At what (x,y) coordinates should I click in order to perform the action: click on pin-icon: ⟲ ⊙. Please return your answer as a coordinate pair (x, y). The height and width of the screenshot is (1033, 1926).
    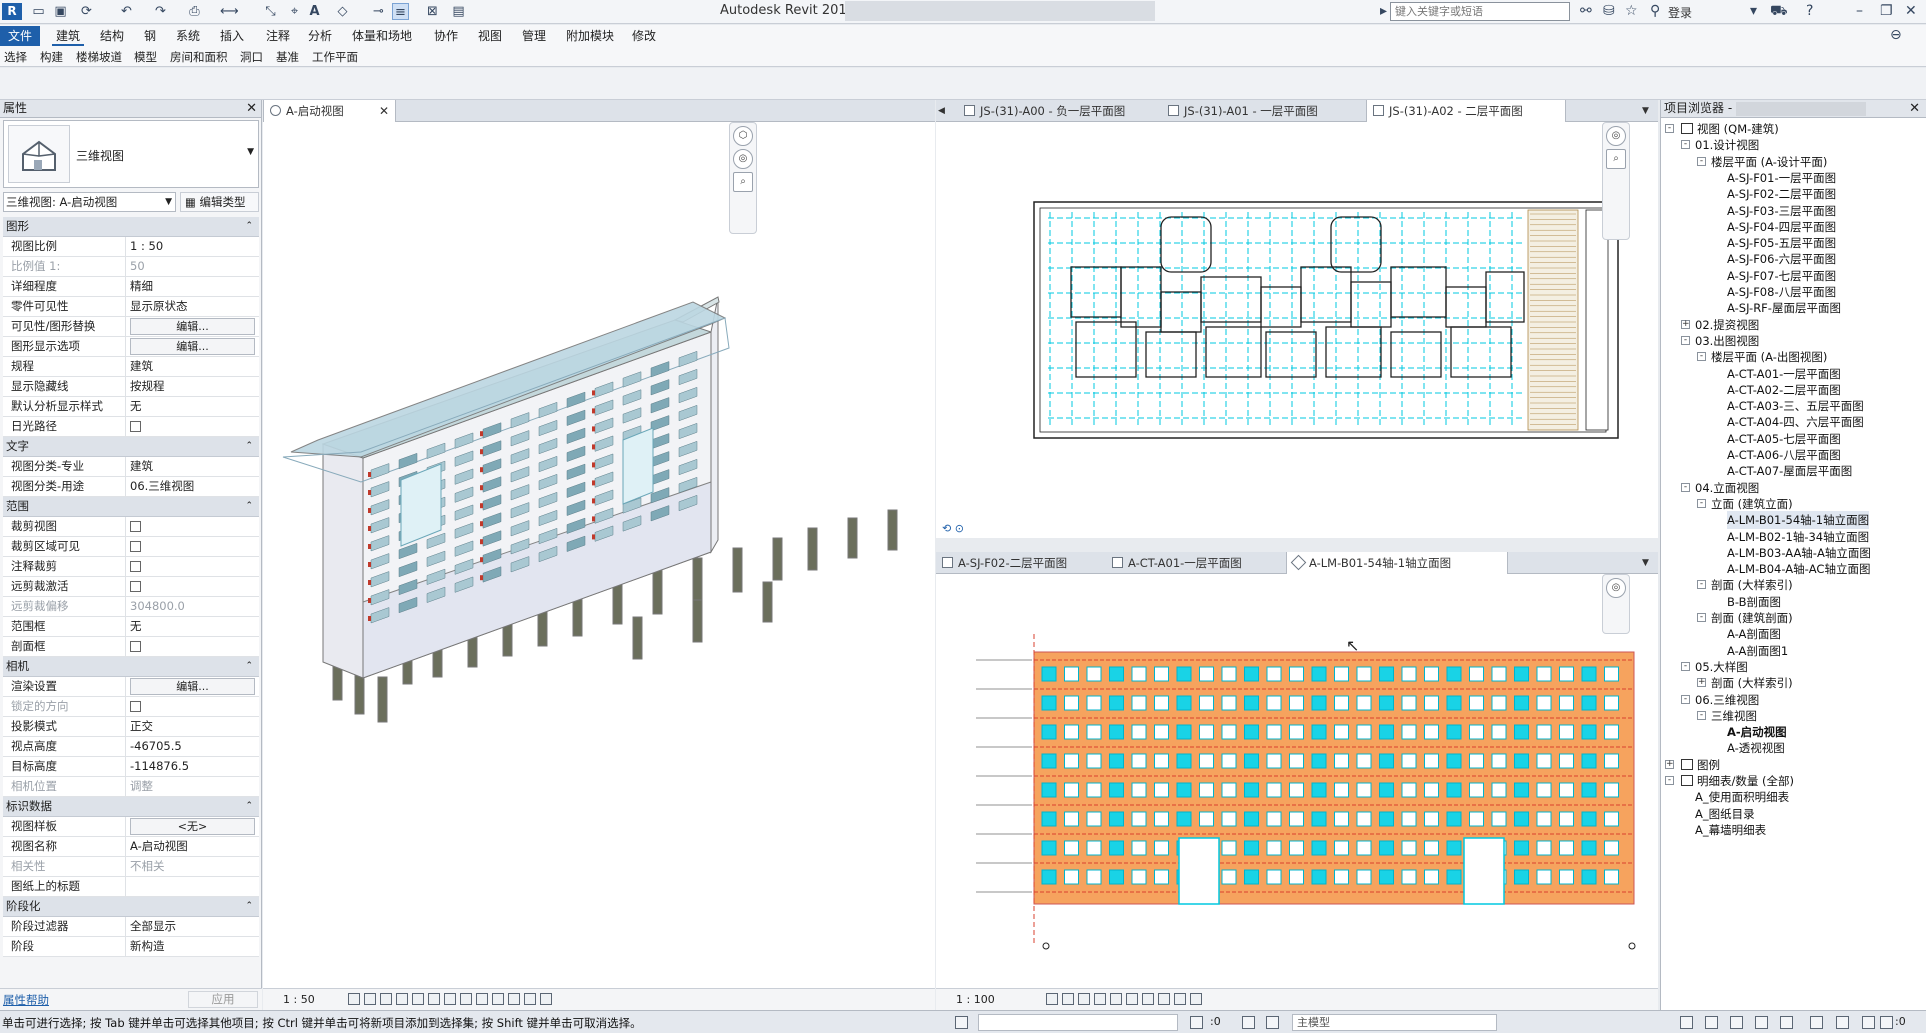
    Looking at the image, I should click on (953, 528).